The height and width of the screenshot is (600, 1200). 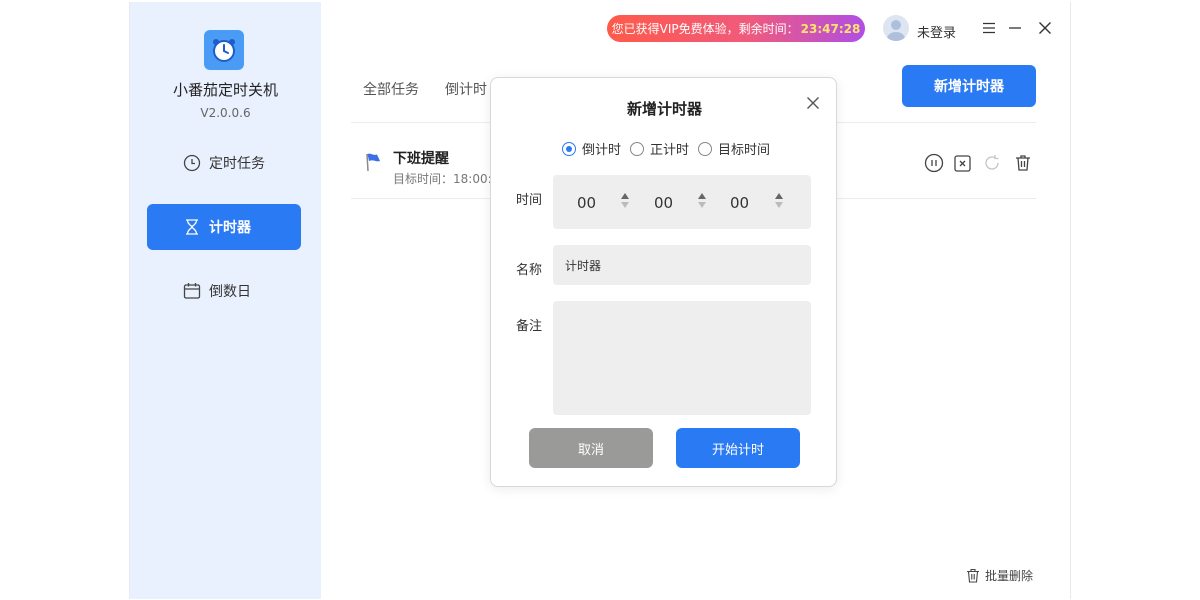 What do you see at coordinates (969, 86) in the screenshot?
I see `add-timer-button: 新增计时器` at bounding box center [969, 86].